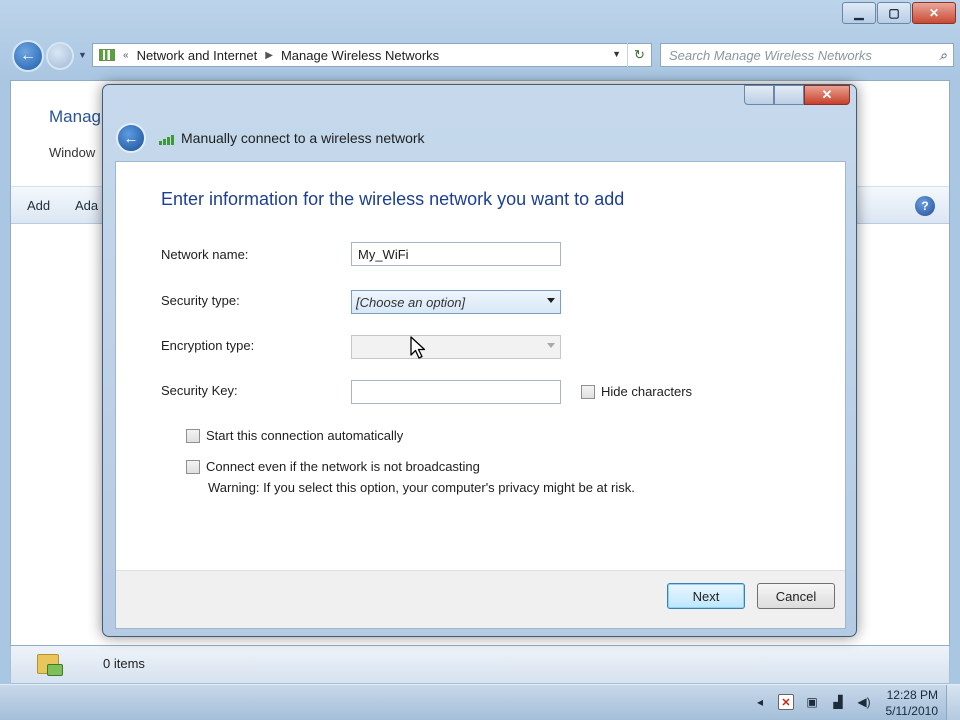 The width and height of the screenshot is (960, 720). I want to click on recent-pages-dropdown: ▼, so click(82, 55).